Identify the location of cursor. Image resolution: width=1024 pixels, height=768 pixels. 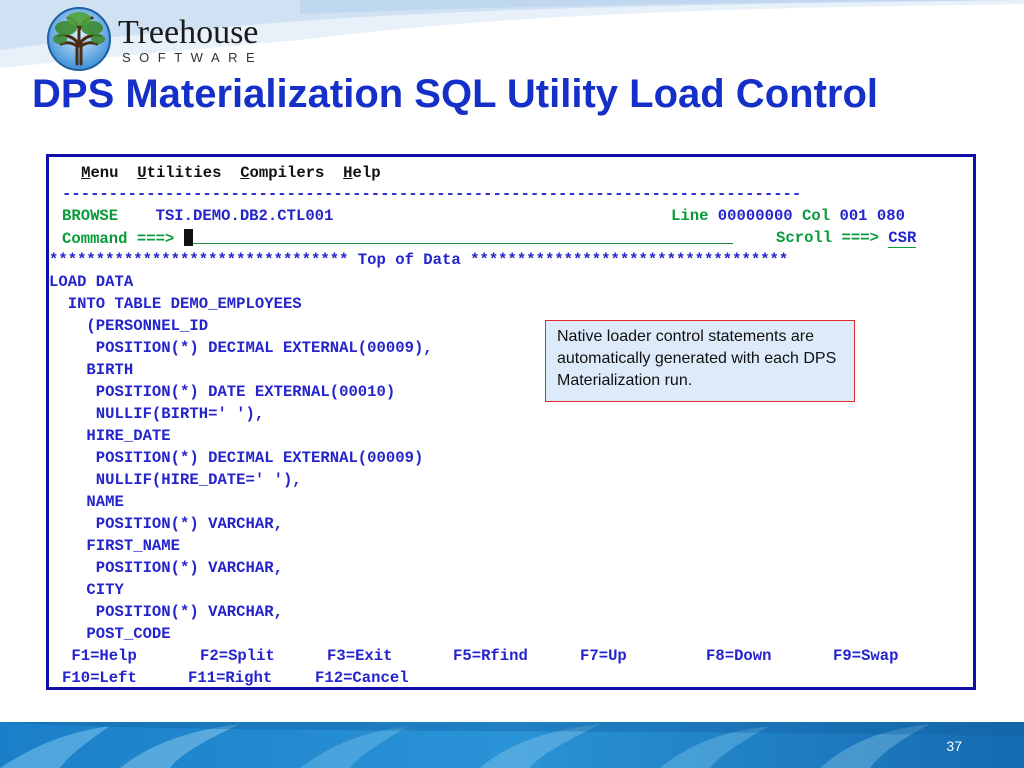
(188, 237).